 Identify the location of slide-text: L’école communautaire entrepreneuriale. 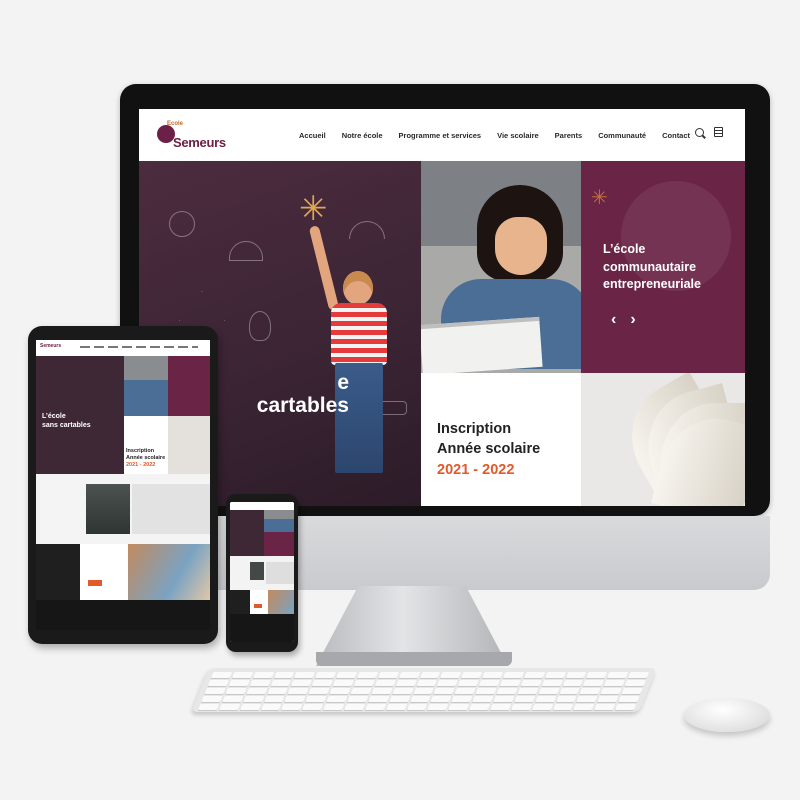
(668, 267).